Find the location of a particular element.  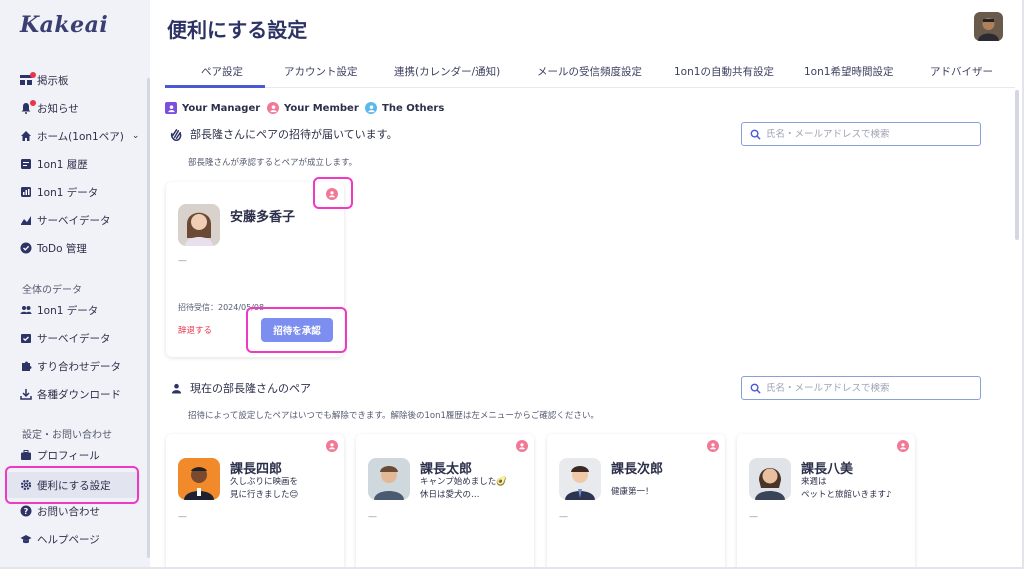

graduation-cap-icon is located at coordinates (26, 539).